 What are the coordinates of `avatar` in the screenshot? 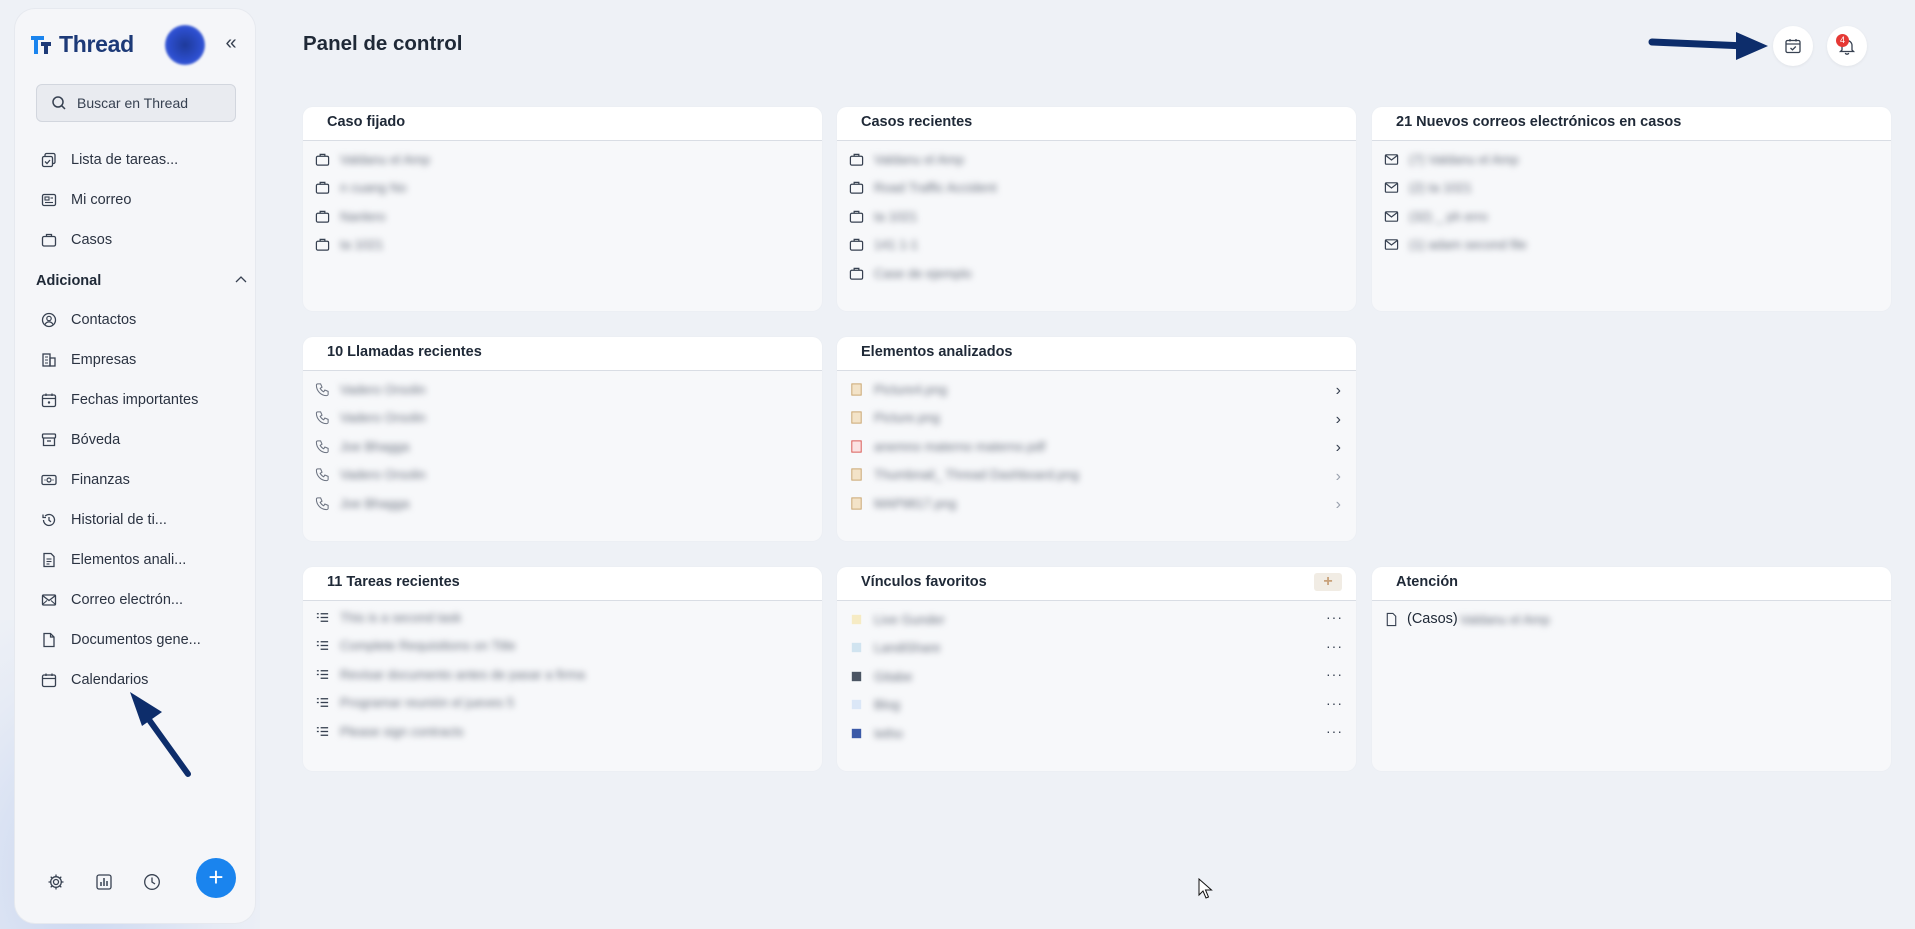 It's located at (185, 45).